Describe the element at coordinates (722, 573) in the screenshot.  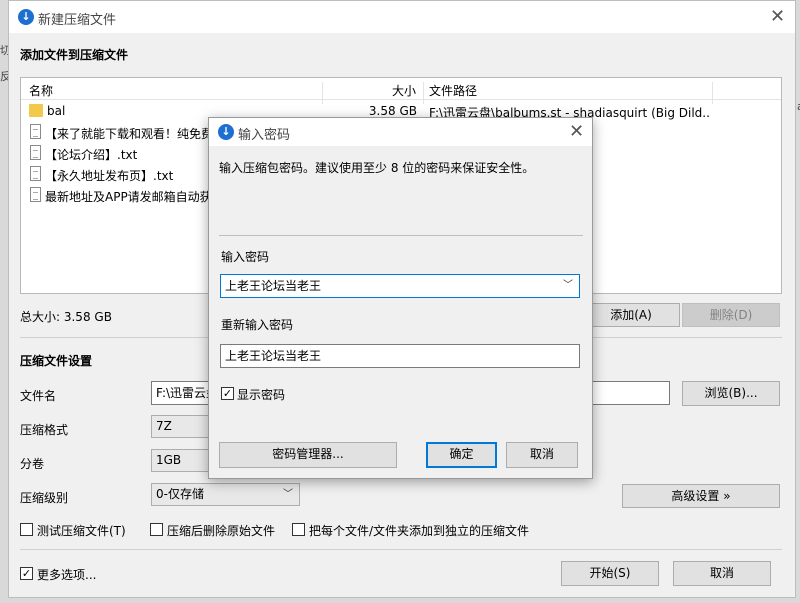
I see `cancel-button: 取消` at that location.